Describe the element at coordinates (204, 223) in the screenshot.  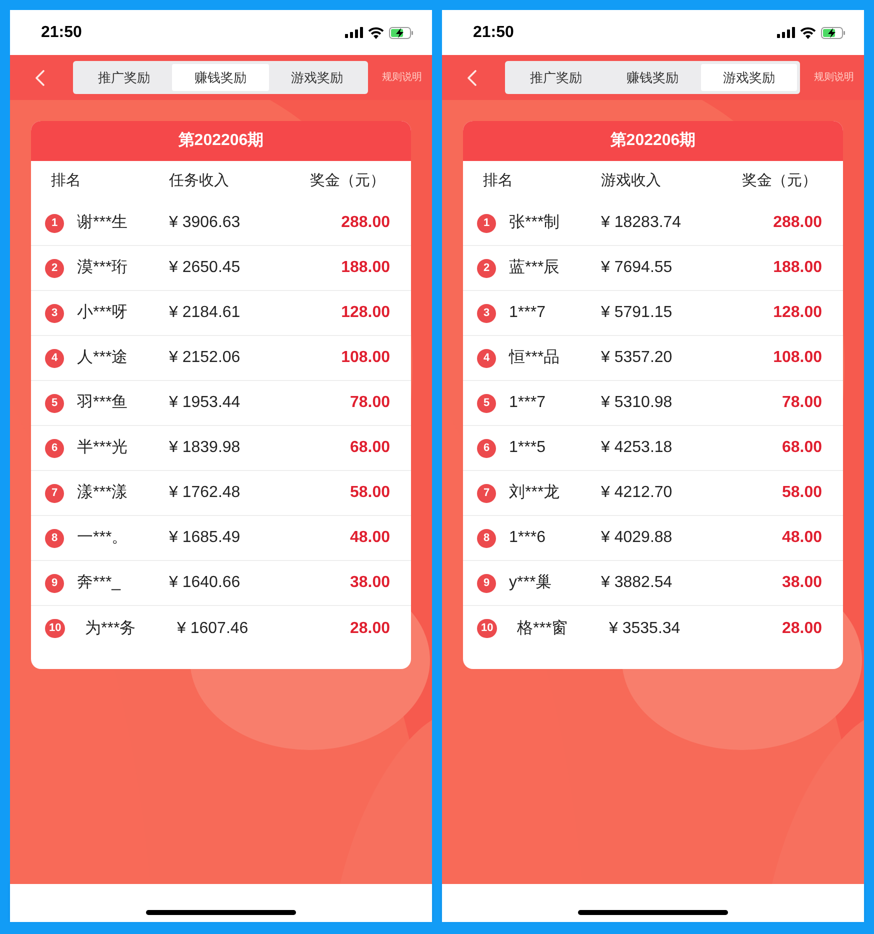
I see `income-amount: ¥ 3906.63` at that location.